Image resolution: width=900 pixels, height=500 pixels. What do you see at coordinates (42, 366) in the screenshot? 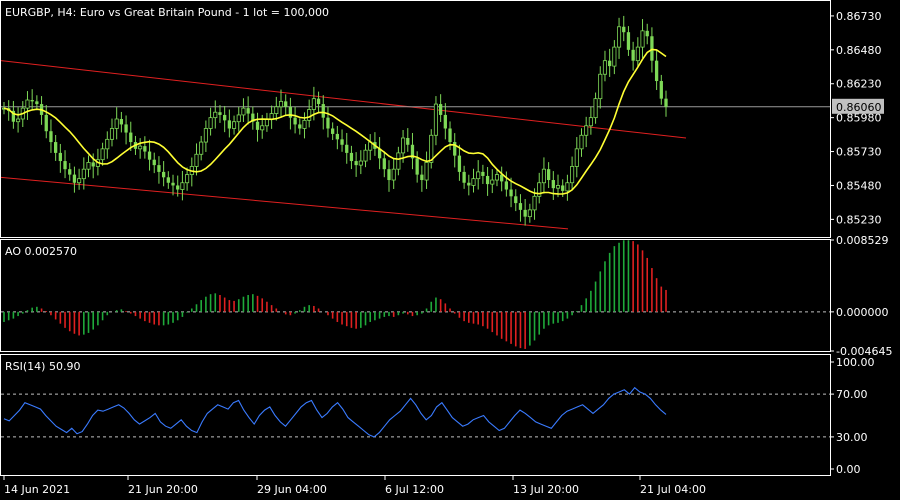
I see `rsi-title: RSI(14) 50.90` at bounding box center [42, 366].